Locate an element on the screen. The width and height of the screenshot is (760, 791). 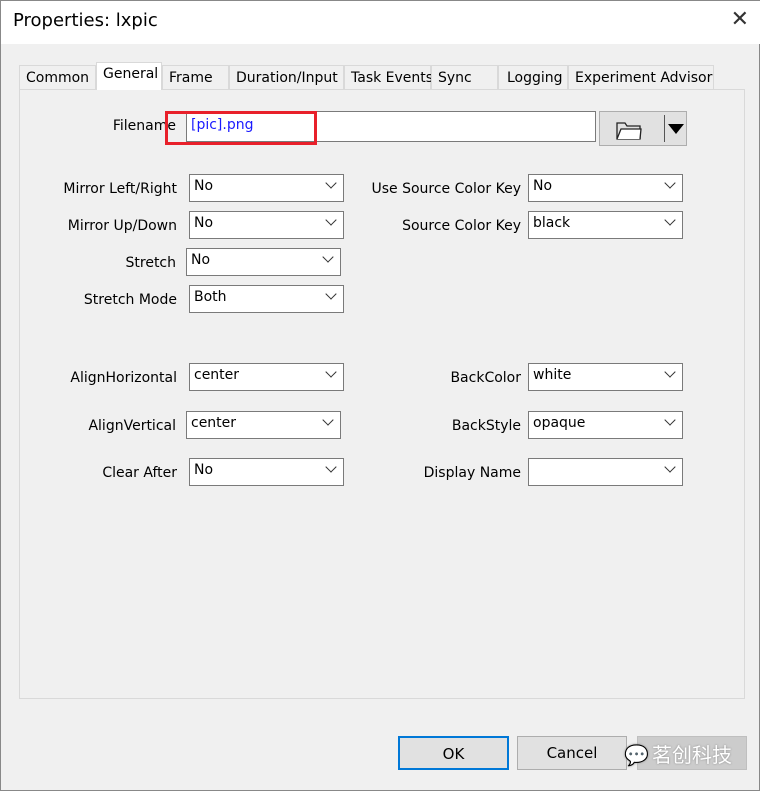
use-source-color-key-value: No is located at coordinates (543, 186).